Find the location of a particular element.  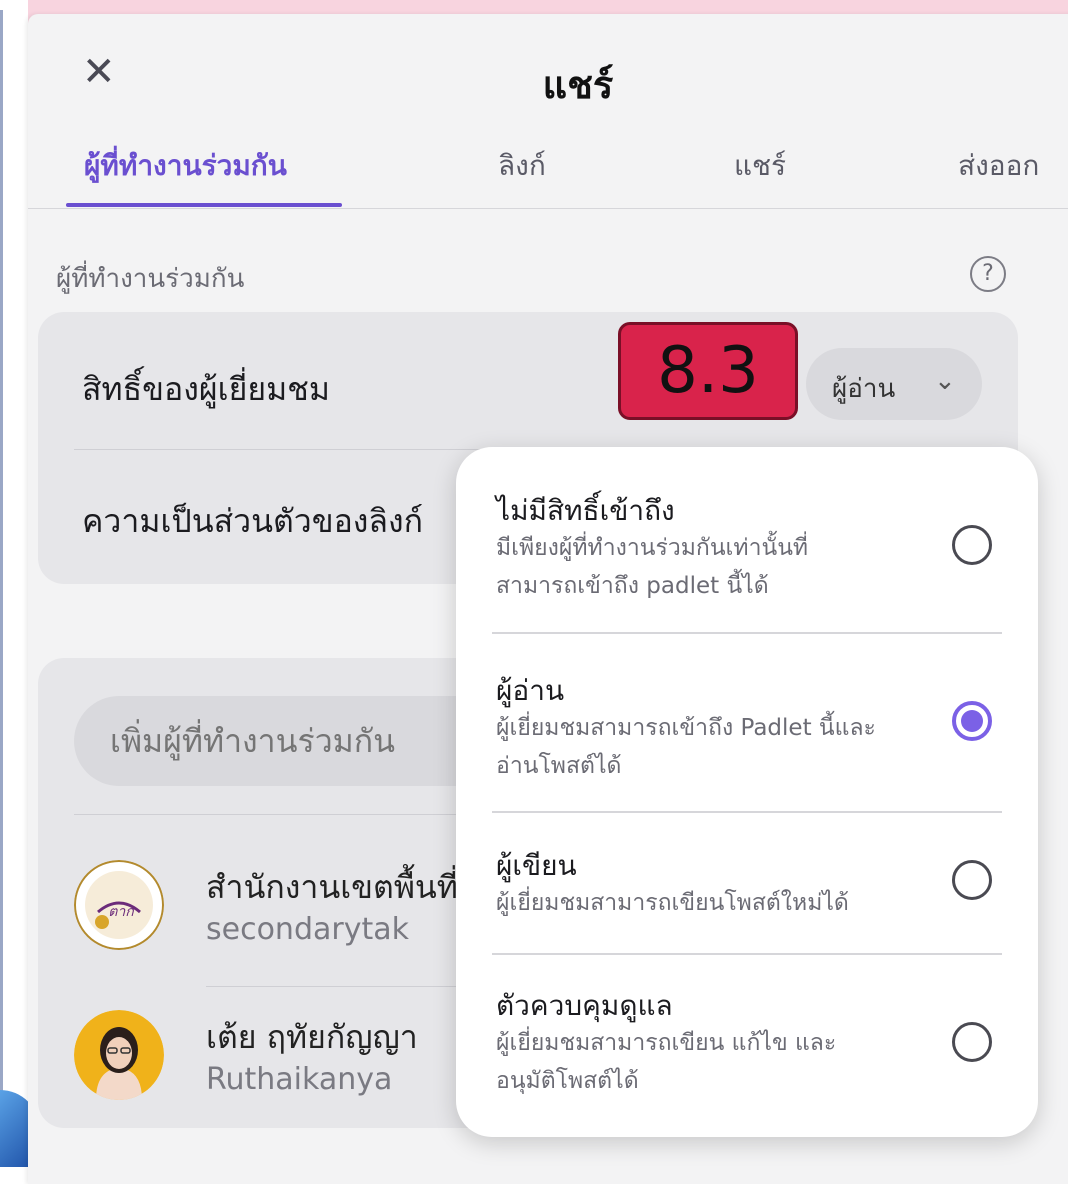

active-tab-indicator is located at coordinates (204, 205).